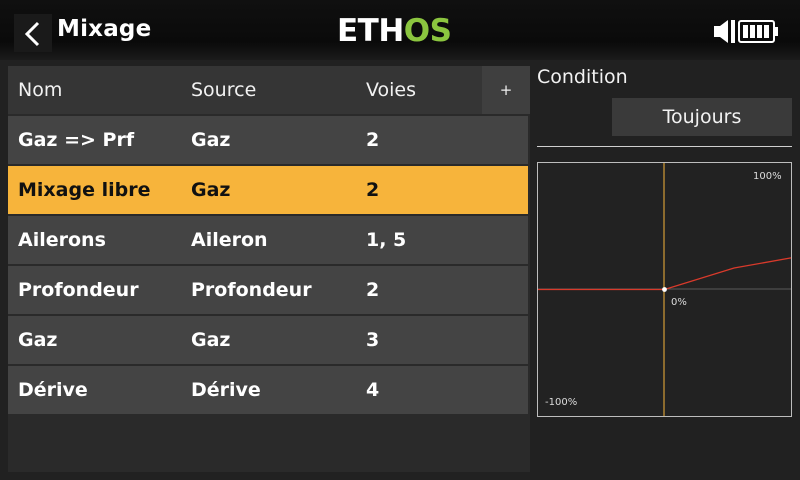 This screenshot has width=800, height=480. What do you see at coordinates (679, 302) in the screenshot?
I see `graph-label-center: 0%` at bounding box center [679, 302].